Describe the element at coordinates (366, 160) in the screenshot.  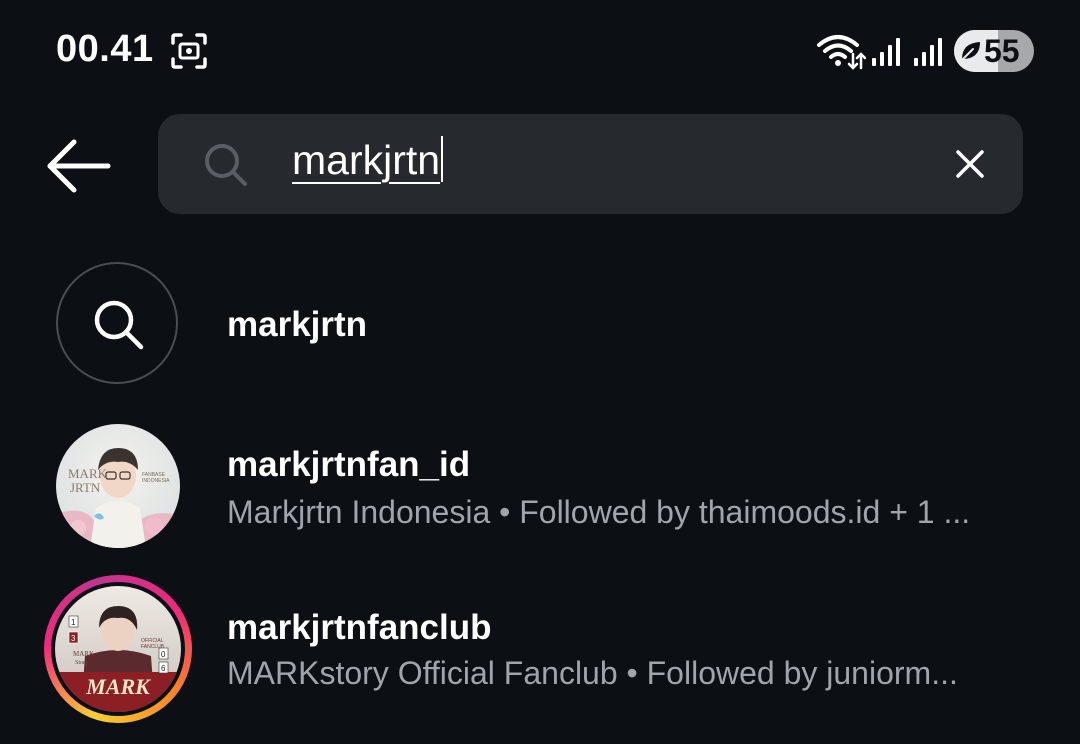
I see `search-input-text: markjrtn` at that location.